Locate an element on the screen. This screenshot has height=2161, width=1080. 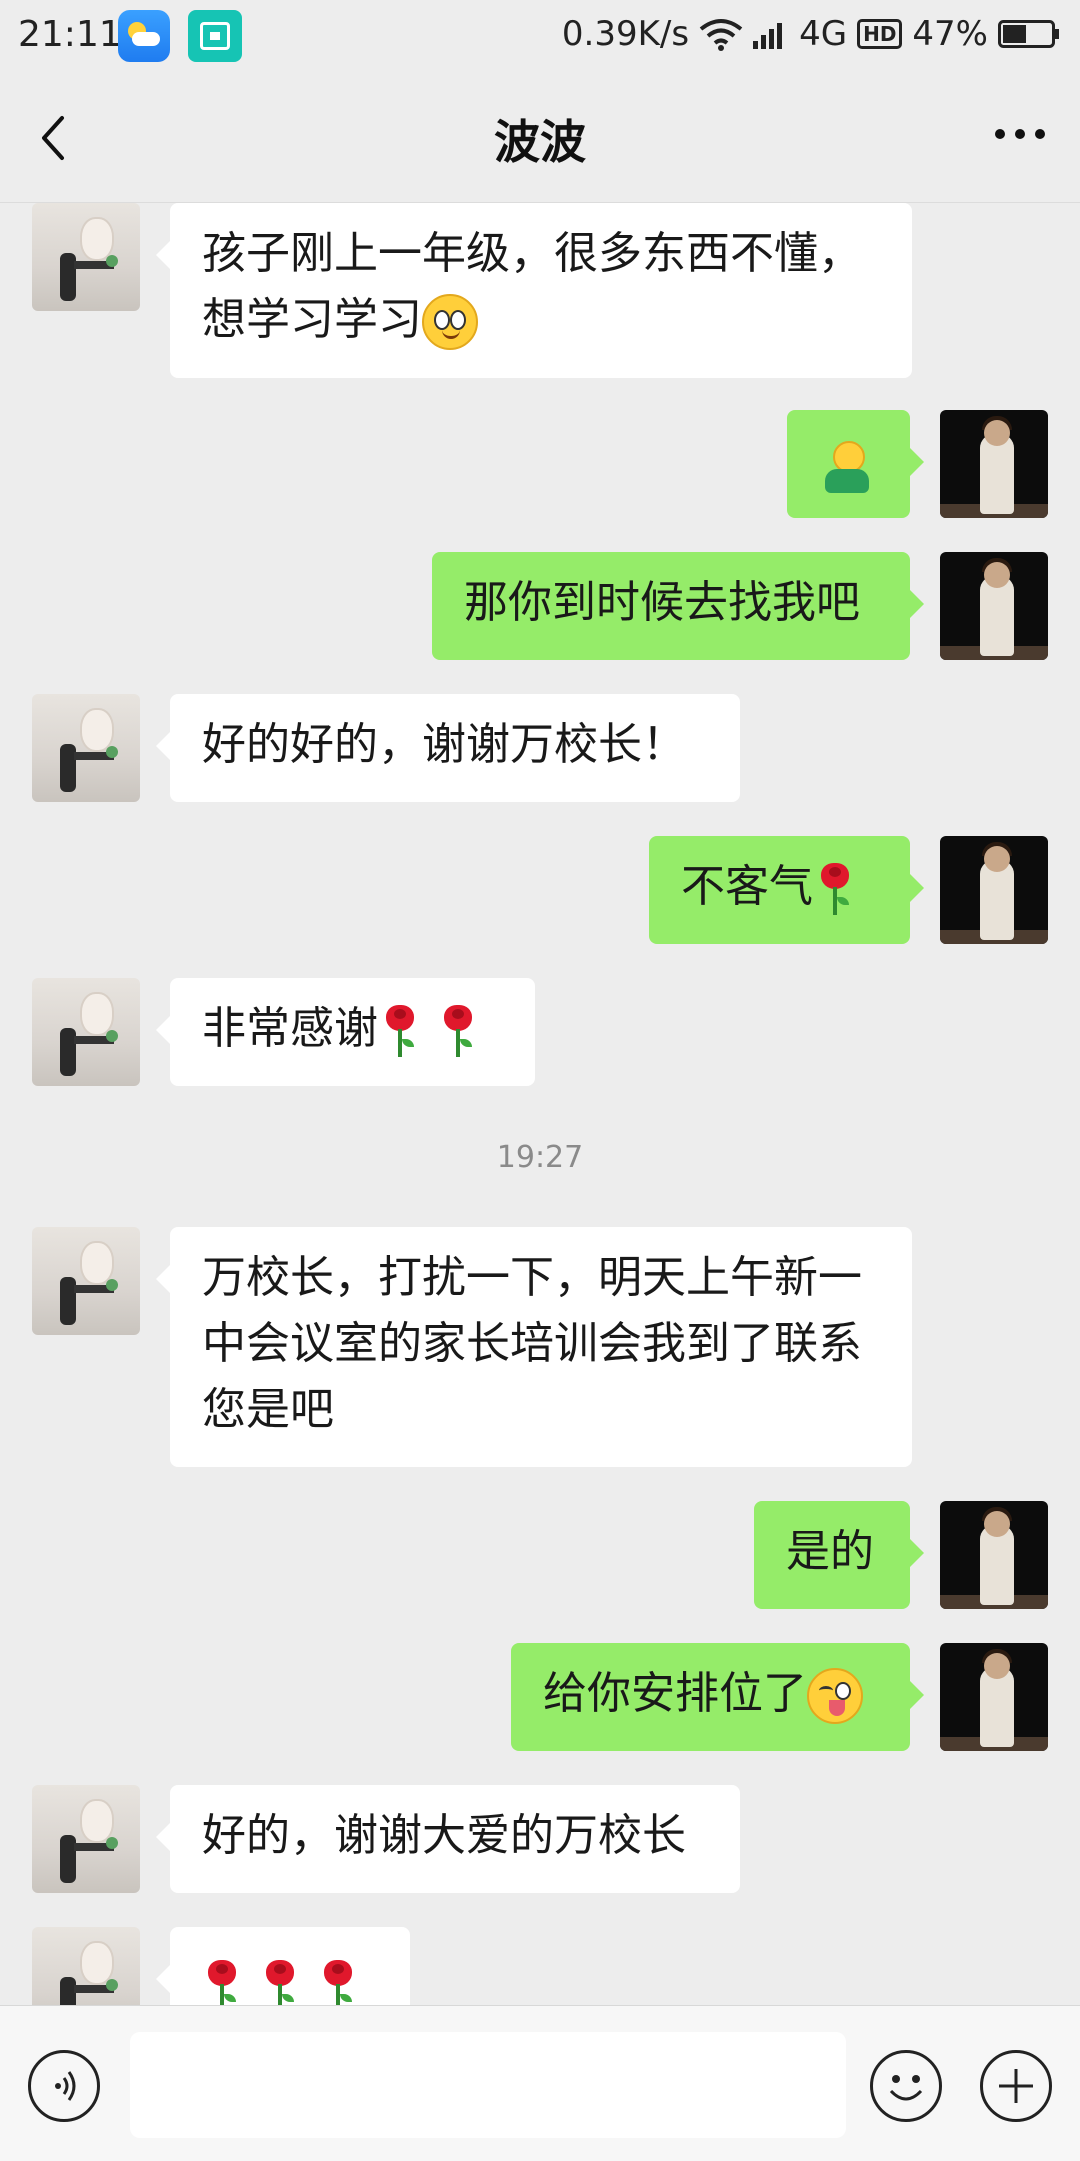
battery-percent: 47% is located at coordinates (950, 34).